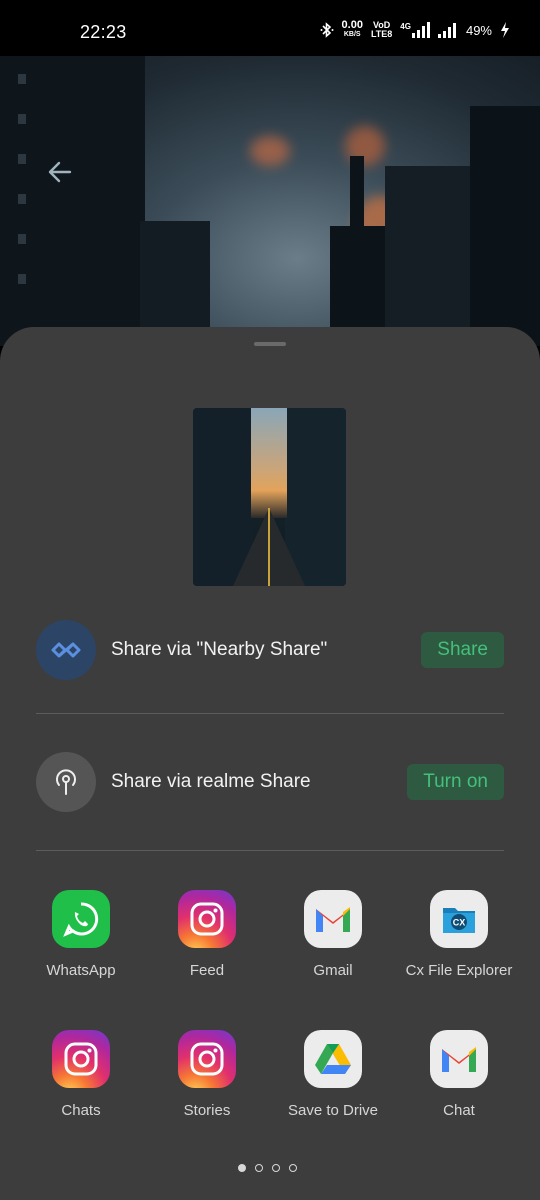 The image size is (540, 1200). I want to click on nearby-share-button: Share, so click(462, 650).